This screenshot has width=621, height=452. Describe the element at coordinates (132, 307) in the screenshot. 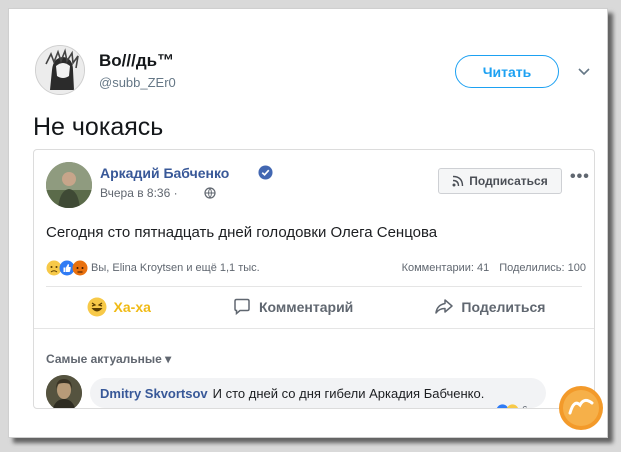

I see `haha-label: Ха-ха` at that location.